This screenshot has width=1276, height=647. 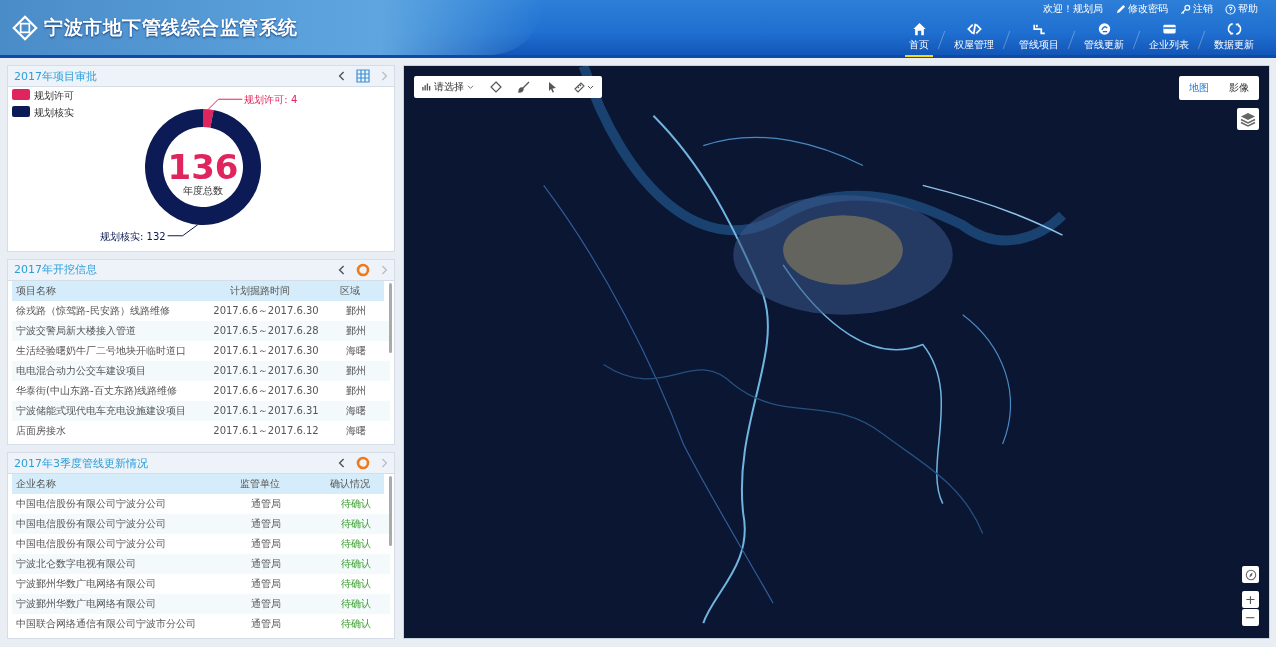 I want to click on nav-tab: 权屋管理, so click(x=974, y=39).